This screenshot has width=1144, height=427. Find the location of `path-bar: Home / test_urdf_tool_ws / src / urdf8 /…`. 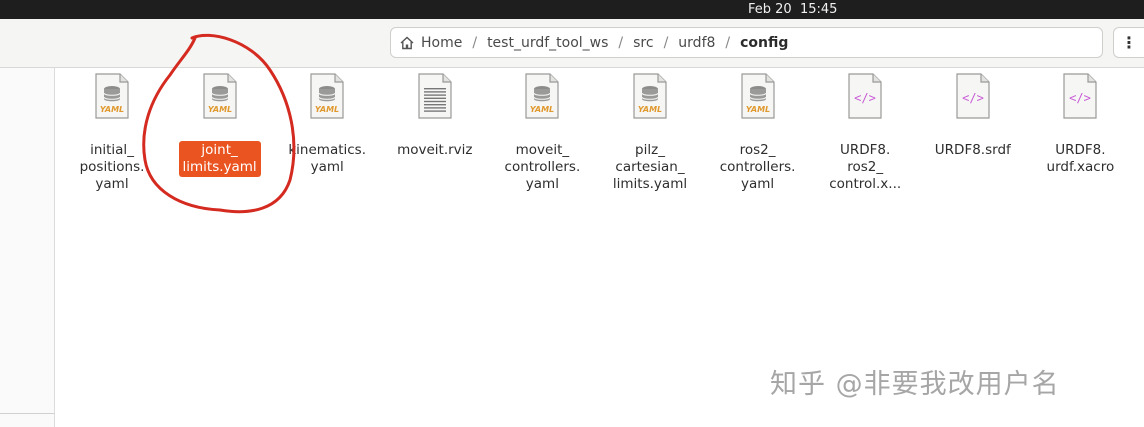

path-bar: Home / test_urdf_tool_ws / src / urdf8 /… is located at coordinates (746, 42).